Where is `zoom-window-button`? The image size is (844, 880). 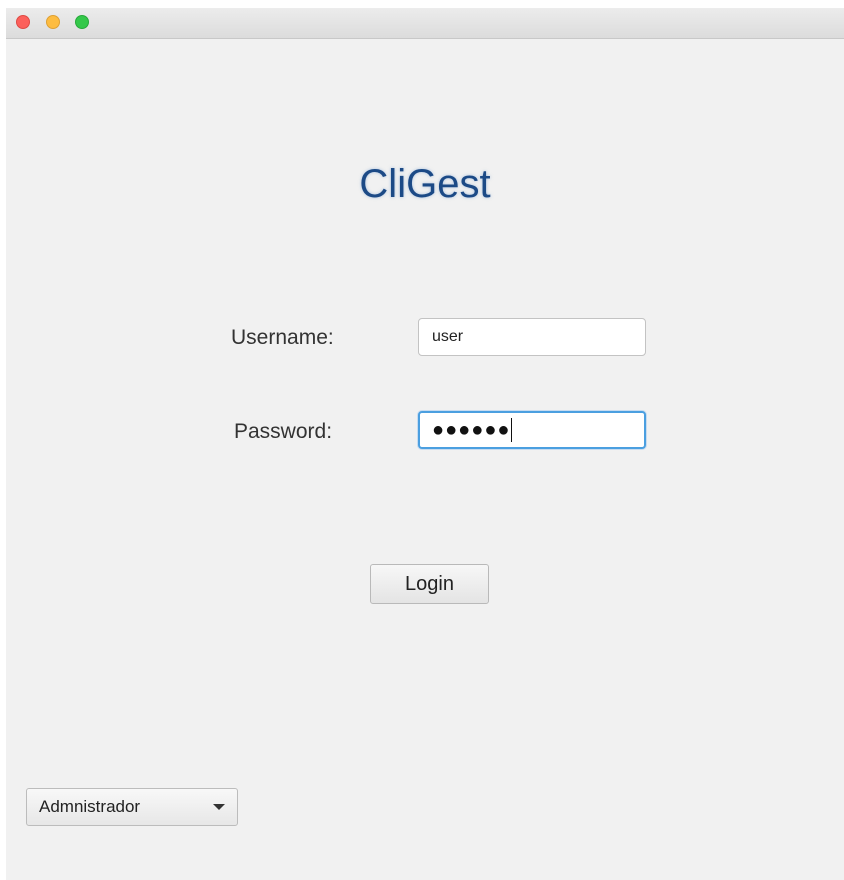 zoom-window-button is located at coordinates (82, 22).